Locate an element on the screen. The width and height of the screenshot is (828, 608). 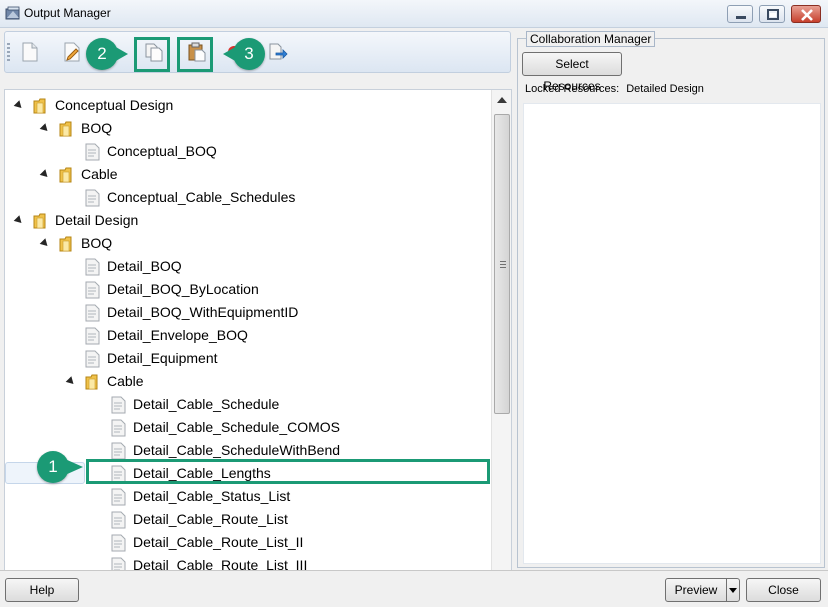
tree-report-item: Detail_Cable_Schedule is located at coordinates (247, 404).